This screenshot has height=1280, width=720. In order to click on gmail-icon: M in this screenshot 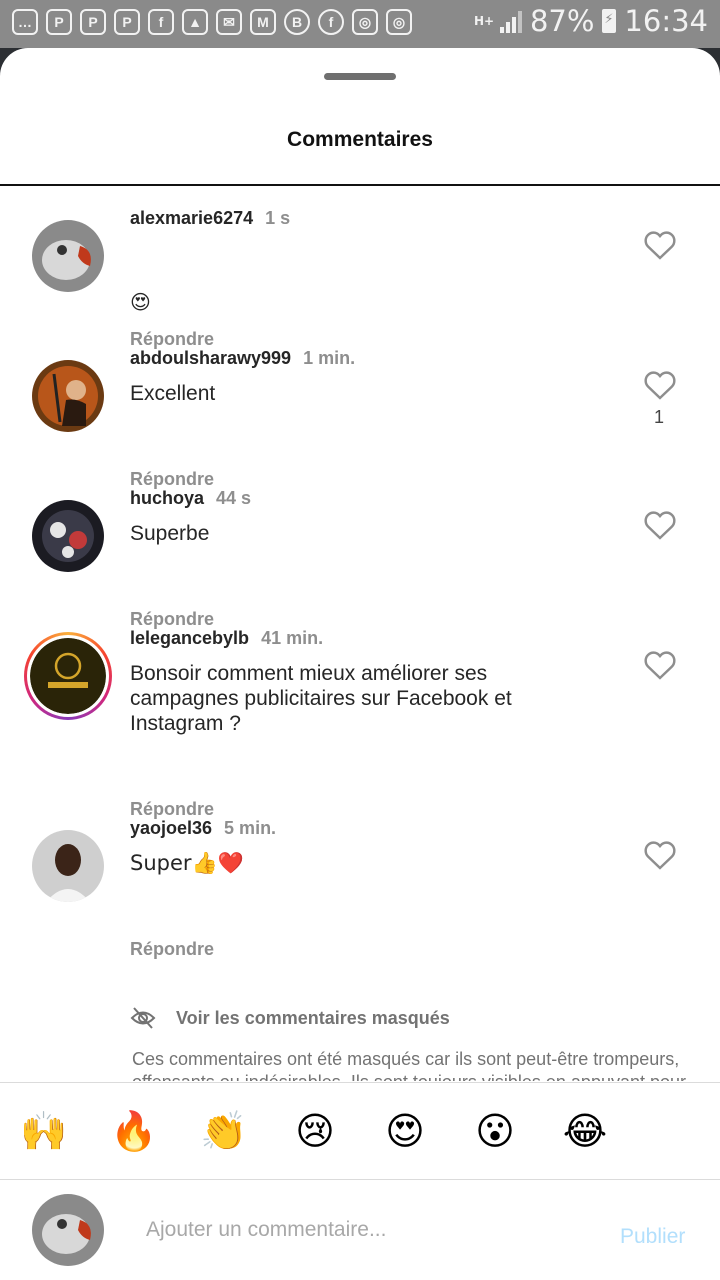, I will do `click(263, 22)`.